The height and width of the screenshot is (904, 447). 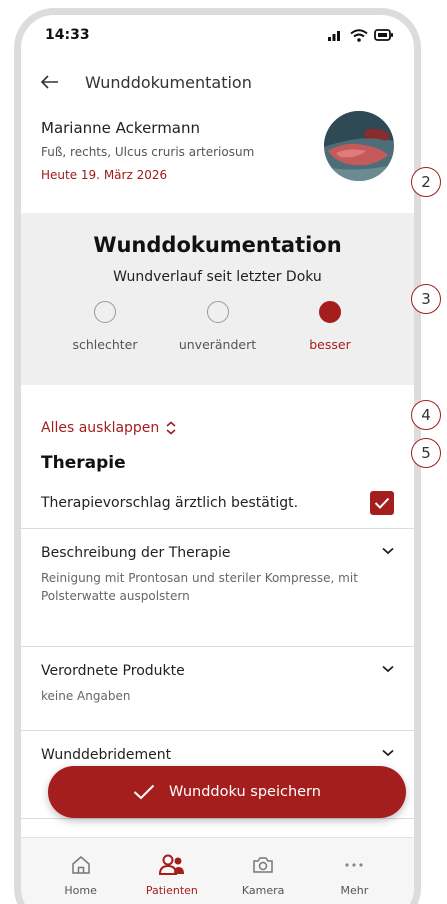 I want to click on nav-item-more: Mehr, so click(x=354, y=878).